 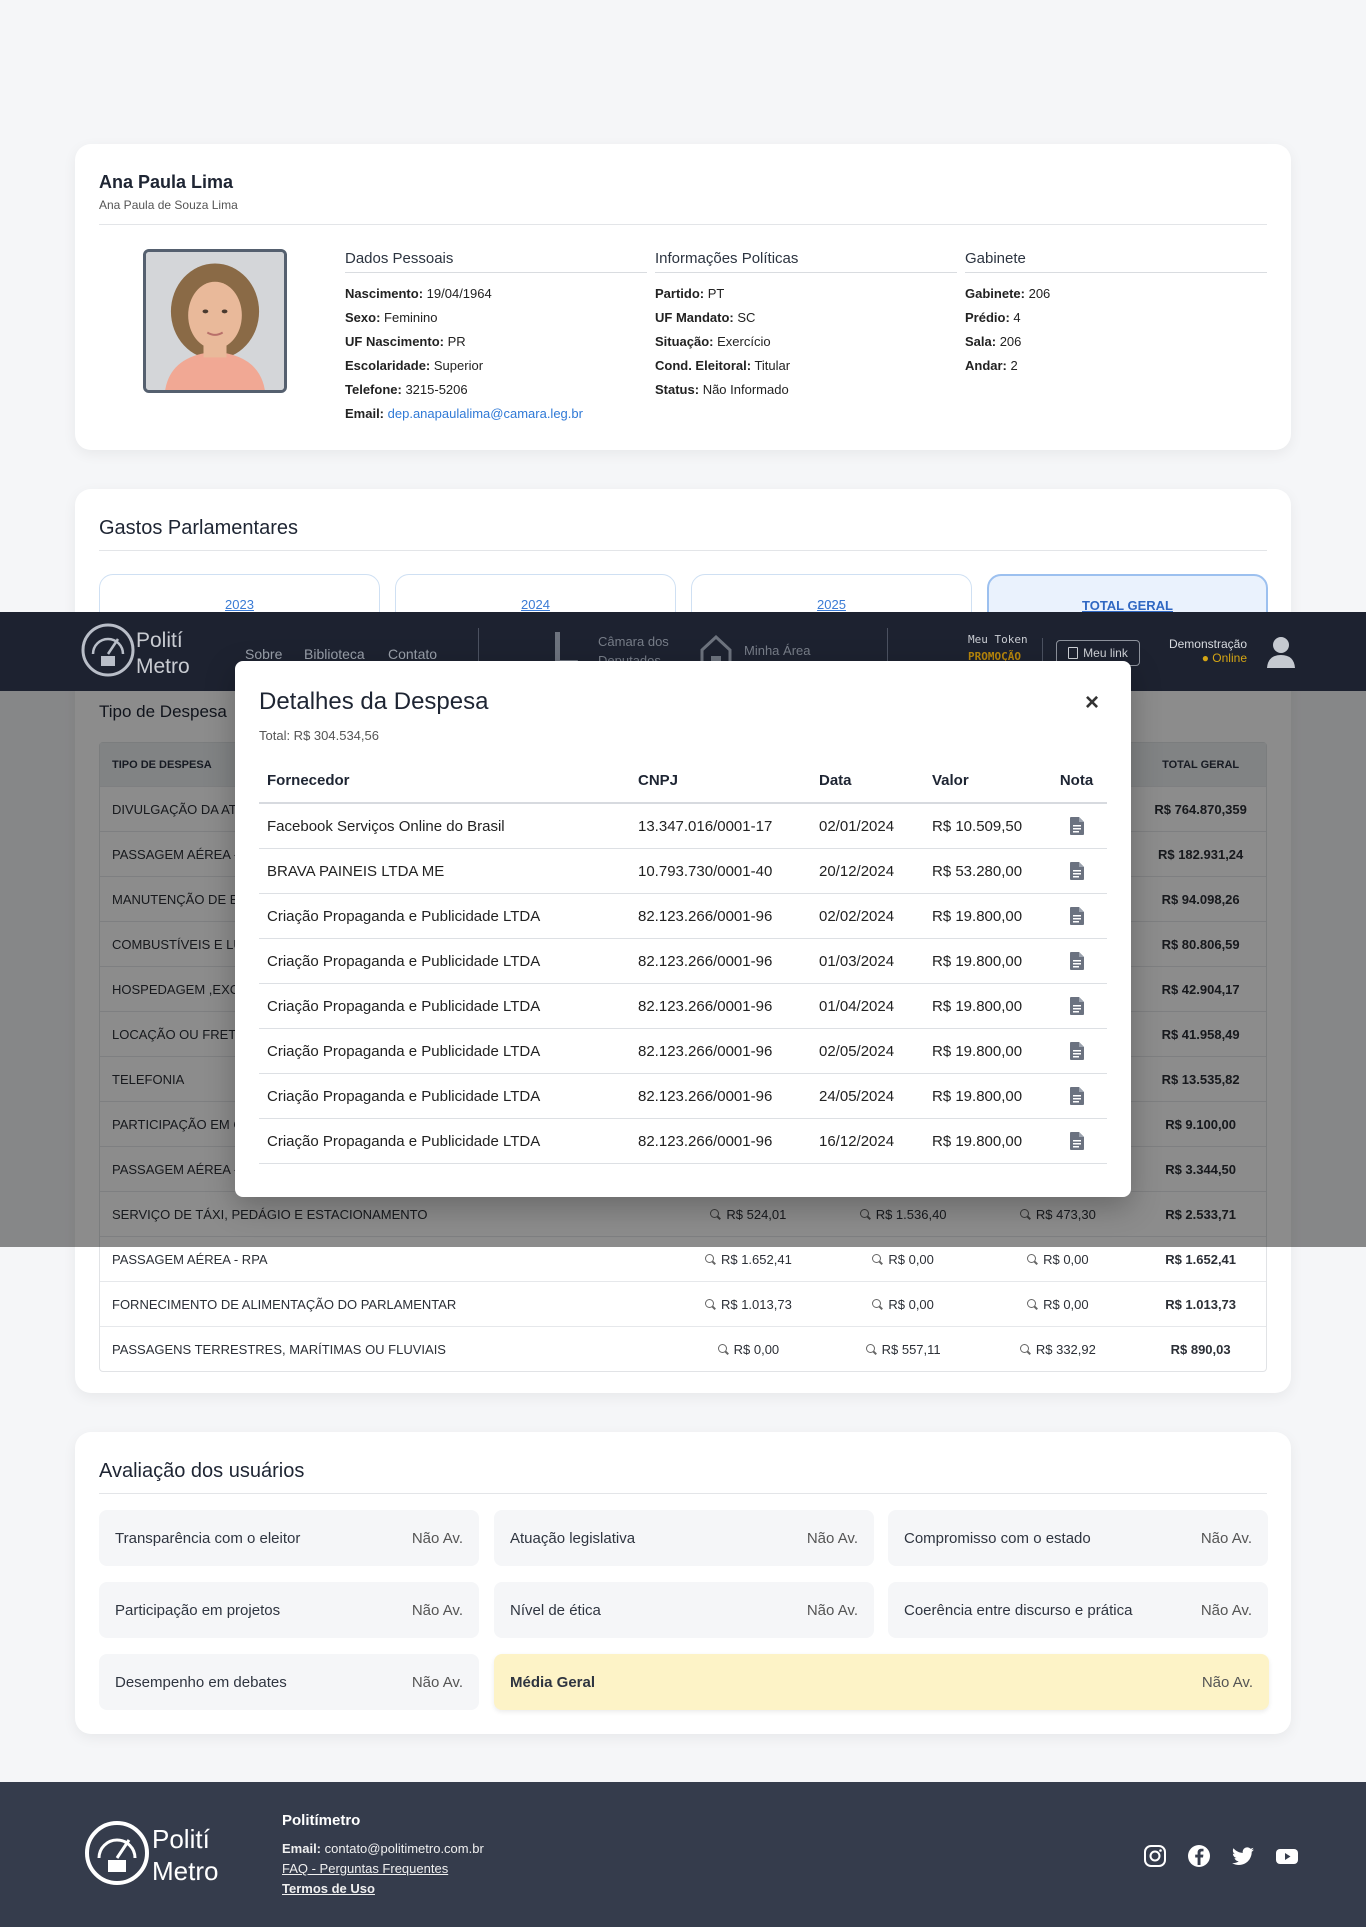 What do you see at coordinates (881, 1682) in the screenshot?
I see `rating-media-geral: Média Geral Não Av.` at bounding box center [881, 1682].